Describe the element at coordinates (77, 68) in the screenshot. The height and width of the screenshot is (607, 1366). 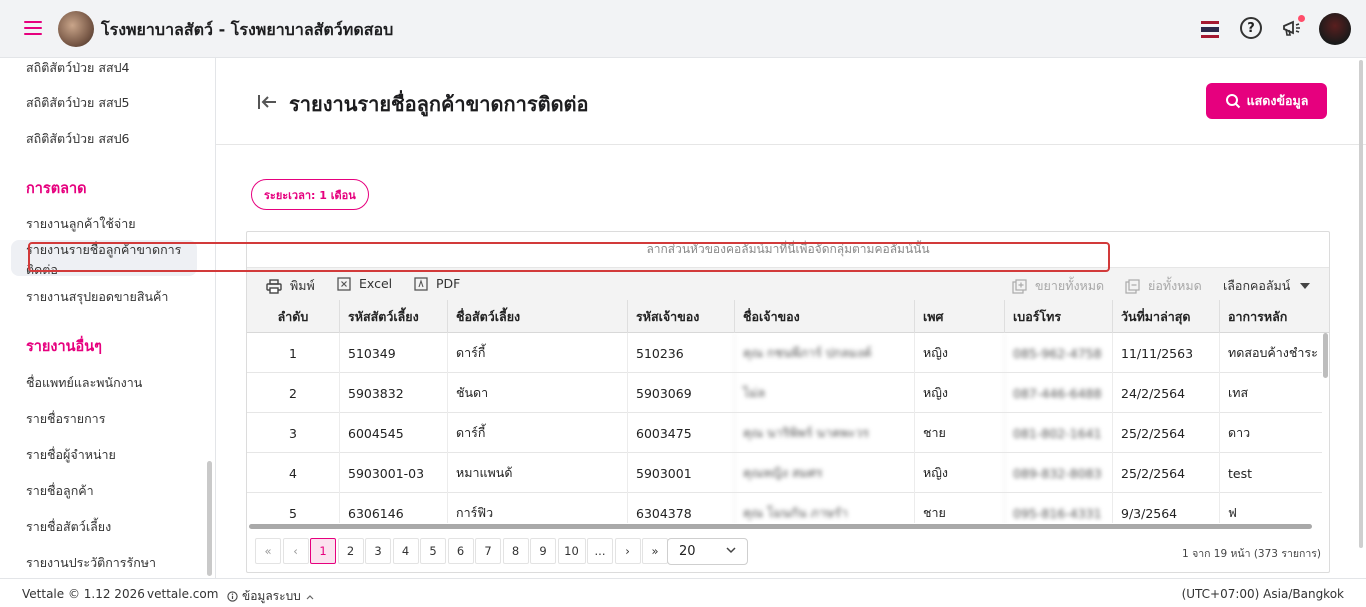
I see `sidebar-item-stat4: สถิติสัตว์ป่วย สสป4` at that location.